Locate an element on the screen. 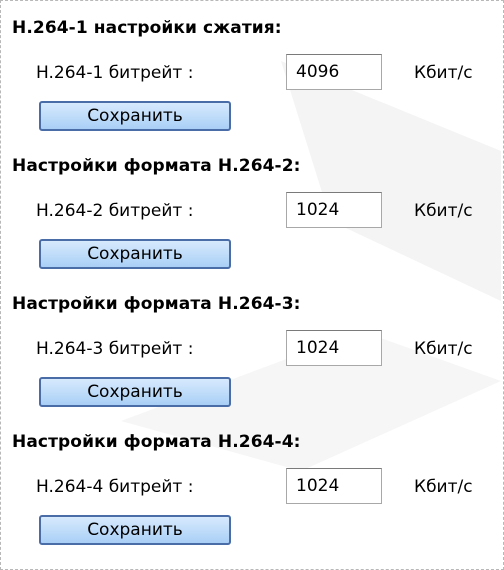 The image size is (504, 570). bitrate-unit-h264-1: Кбит/с is located at coordinates (443, 73).